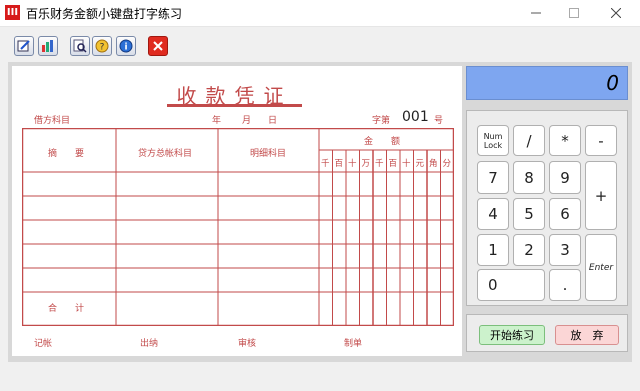 This screenshot has width=640, height=391. I want to click on window-title: 百乐财务金额小键盘打字练习, so click(104, 14).